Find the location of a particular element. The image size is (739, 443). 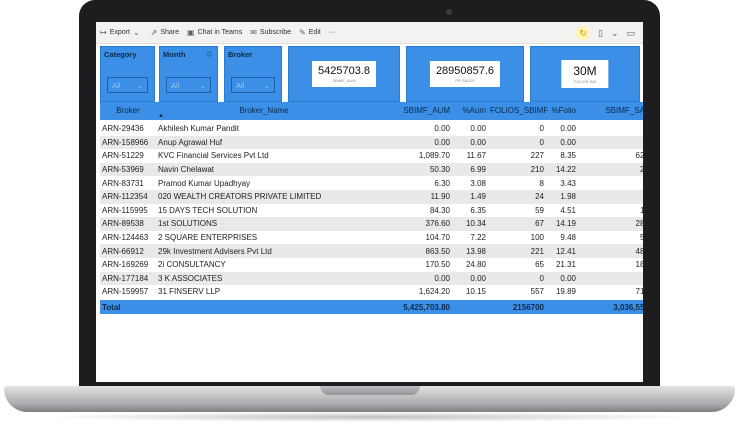

table-cell: 21.31 is located at coordinates (565, 265).